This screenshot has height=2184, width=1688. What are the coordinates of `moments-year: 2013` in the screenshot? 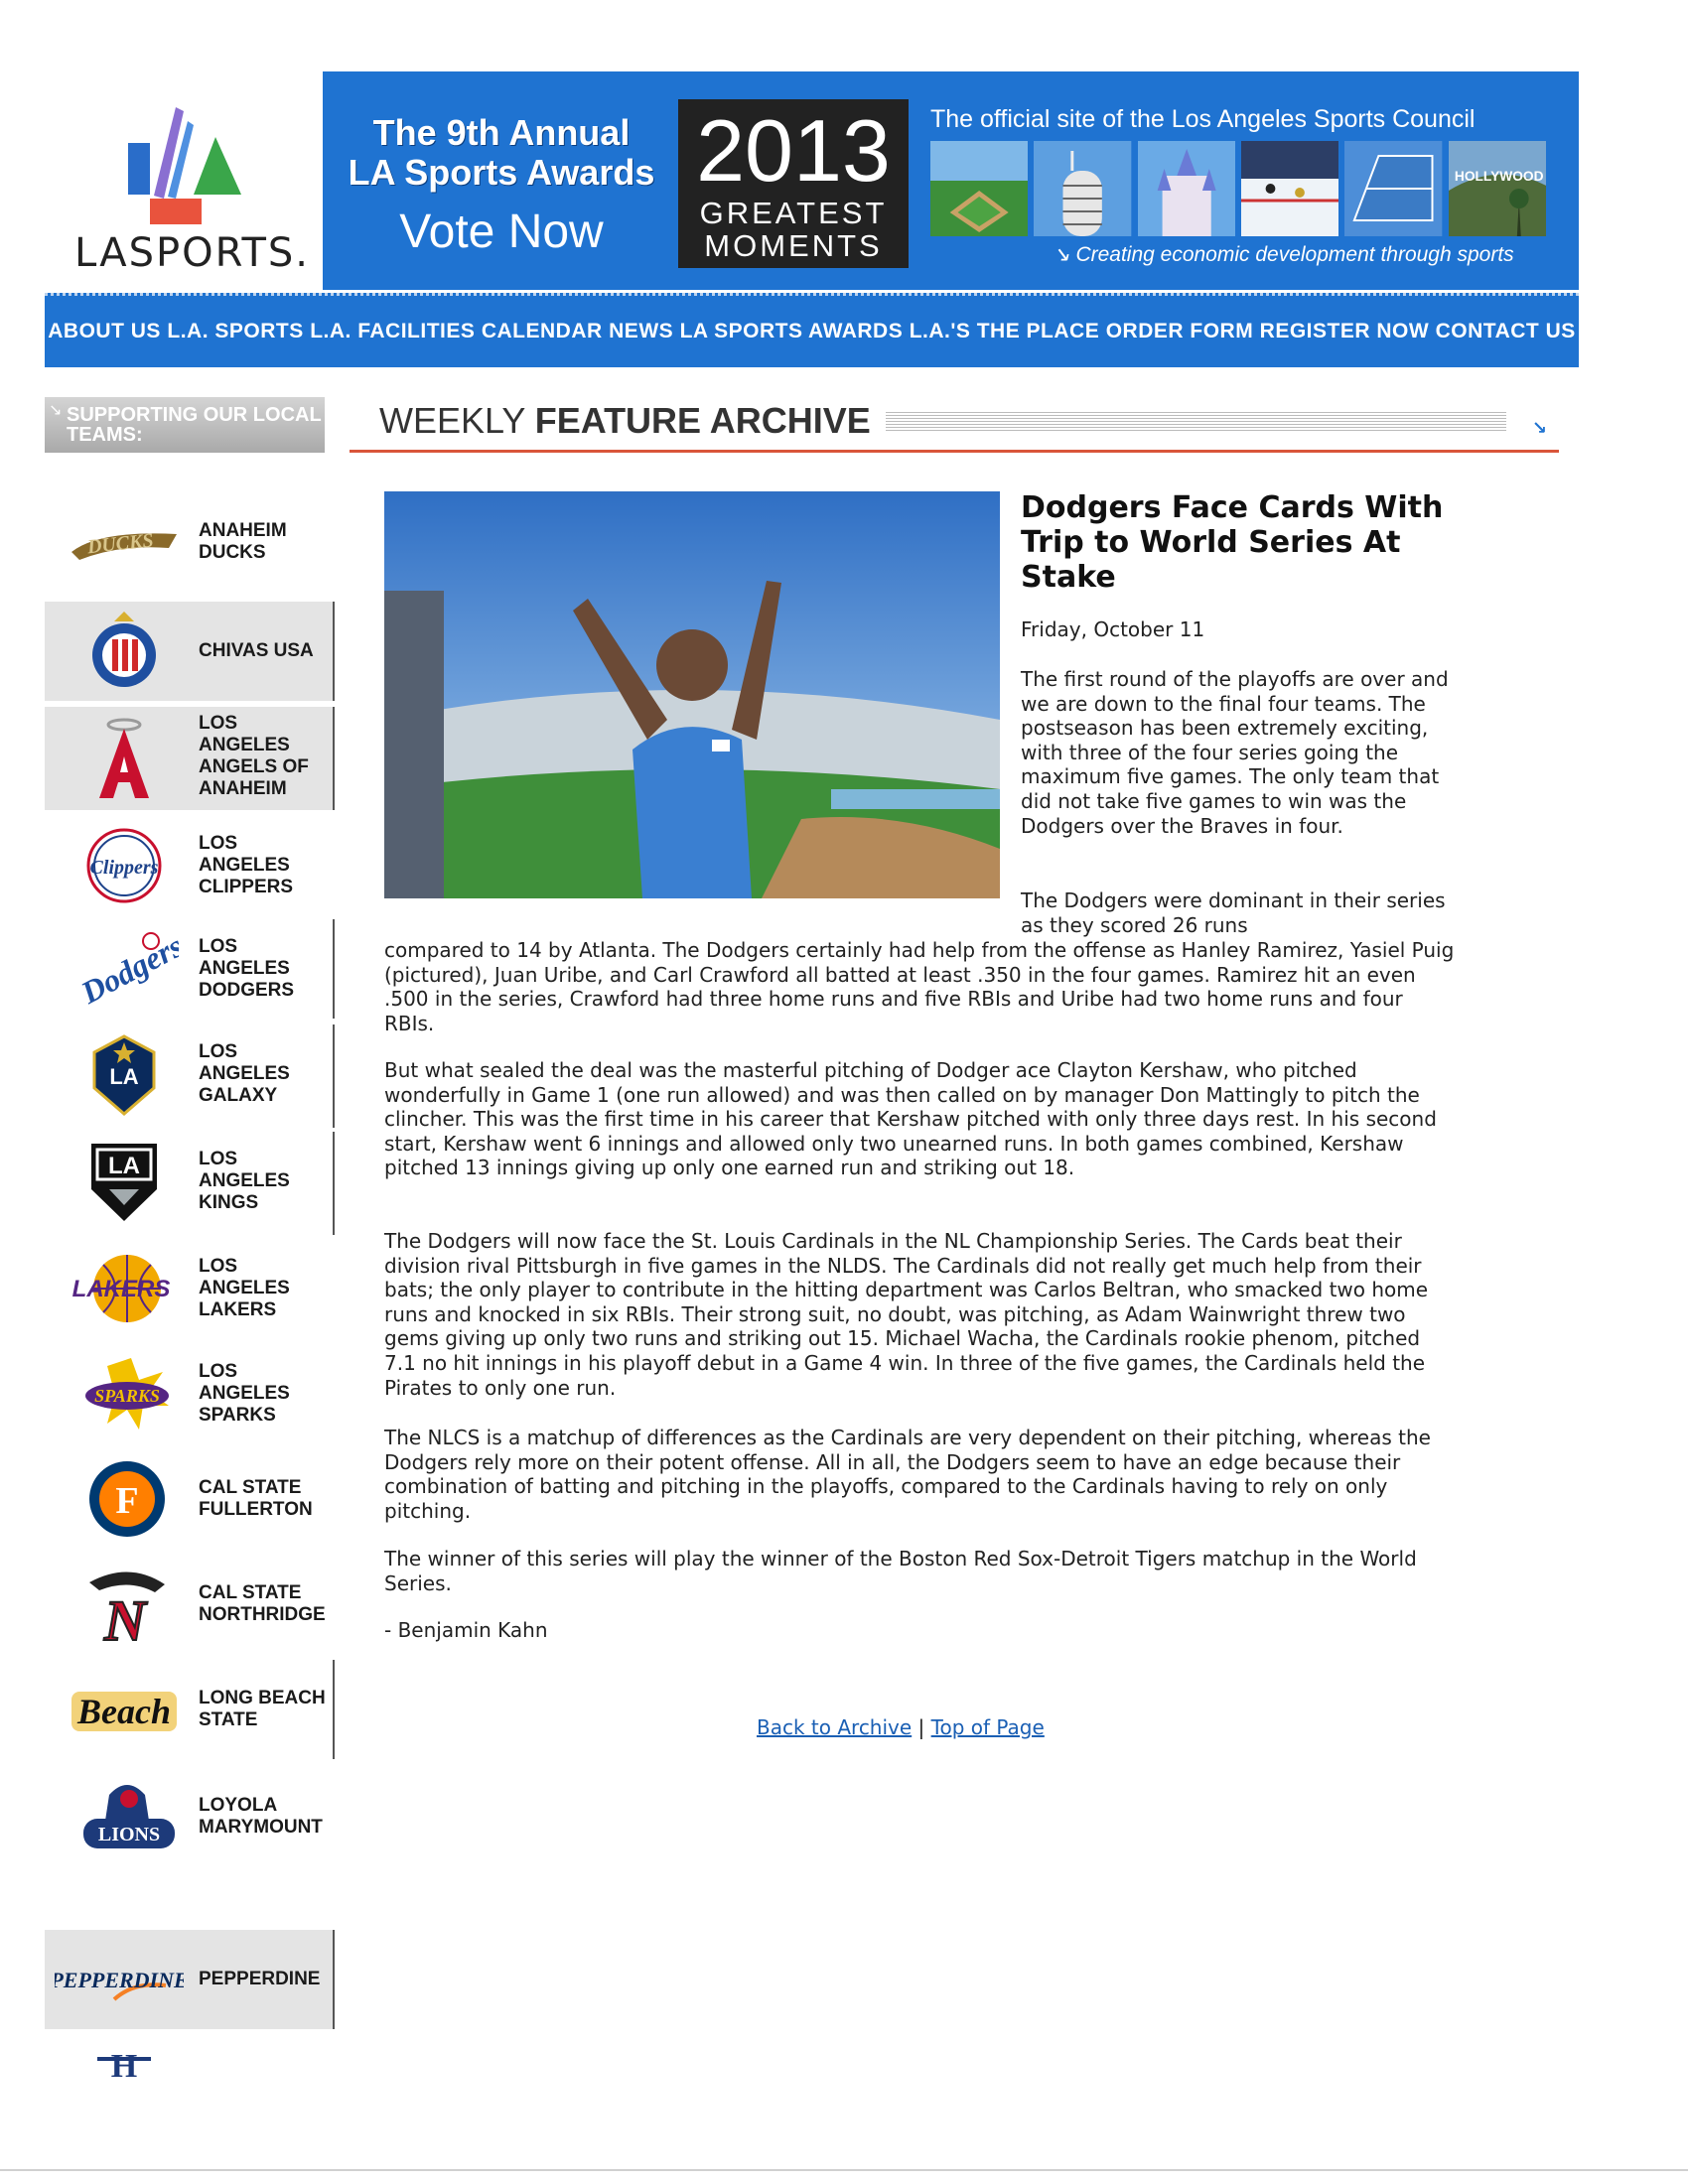 It's located at (793, 150).